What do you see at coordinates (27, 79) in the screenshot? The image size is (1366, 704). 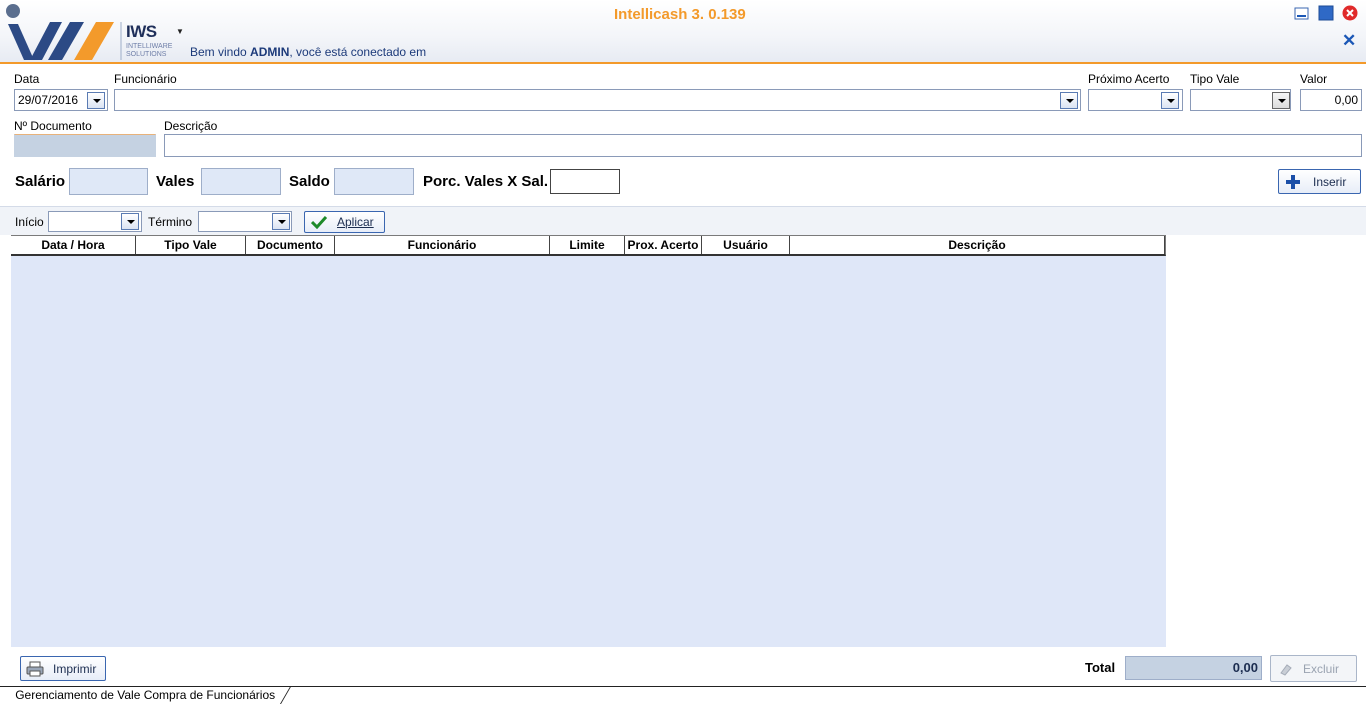 I see `data-label: Data` at bounding box center [27, 79].